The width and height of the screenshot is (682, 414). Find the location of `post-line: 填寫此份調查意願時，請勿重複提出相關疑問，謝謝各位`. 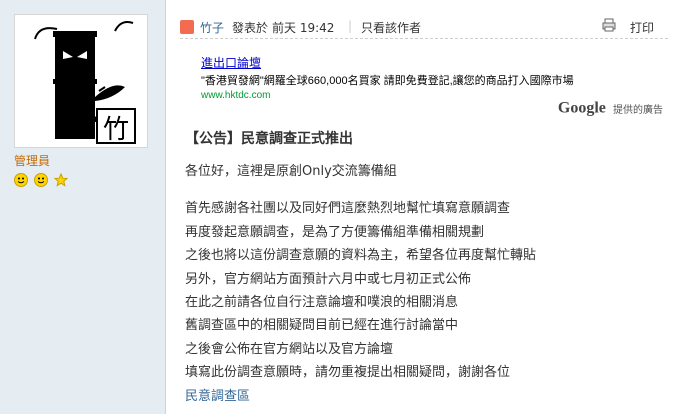

post-line: 填寫此份調查意願時，請勿重複提出相關疑問，謝謝各位 is located at coordinates (348, 373).